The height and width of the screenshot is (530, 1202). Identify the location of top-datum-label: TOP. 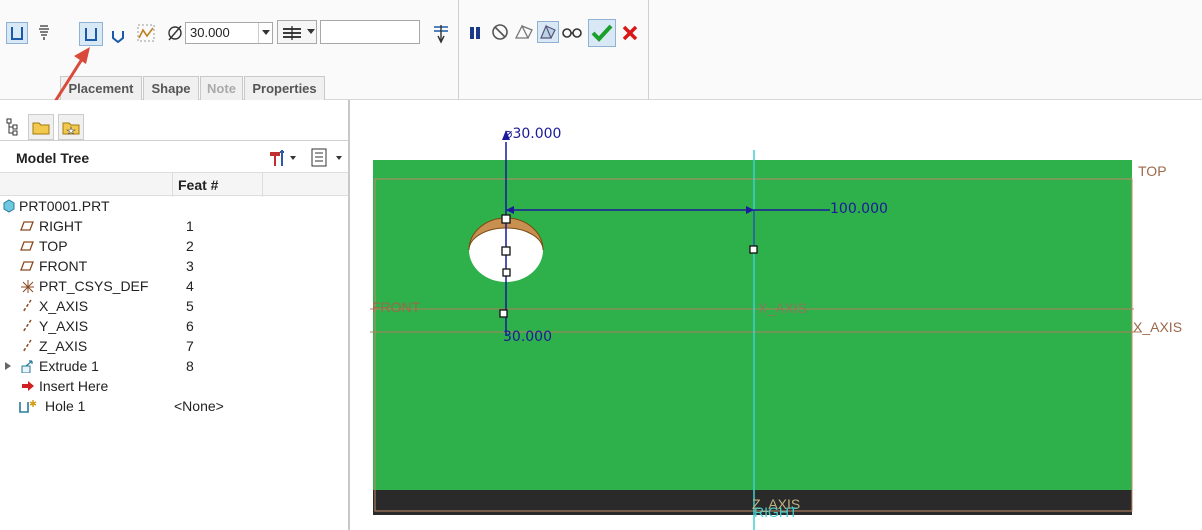
(1152, 171).